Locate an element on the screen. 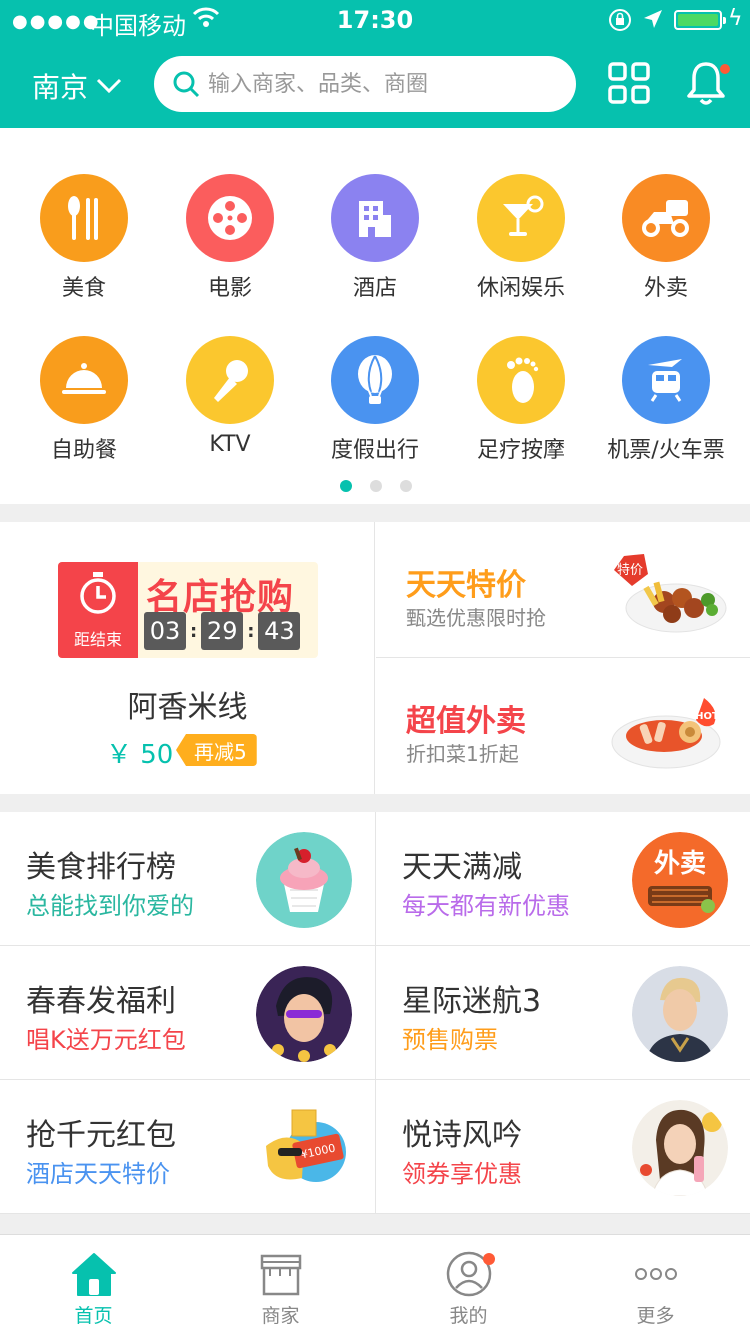 This screenshot has width=750, height=1334. search-input is located at coordinates (378, 84).